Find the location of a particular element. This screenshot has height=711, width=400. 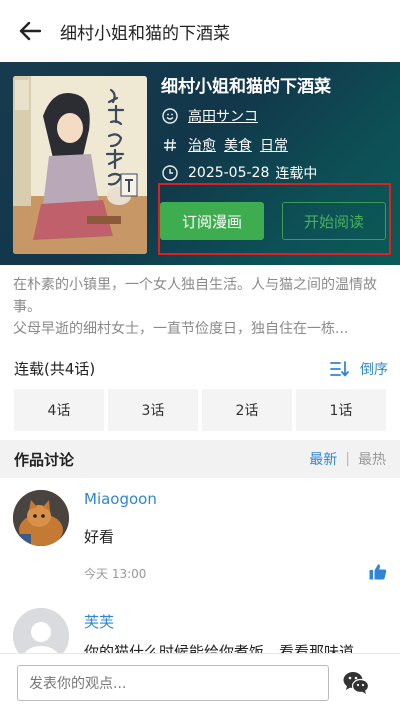

tags-row: 治愈 美食 日常 is located at coordinates (228, 145).